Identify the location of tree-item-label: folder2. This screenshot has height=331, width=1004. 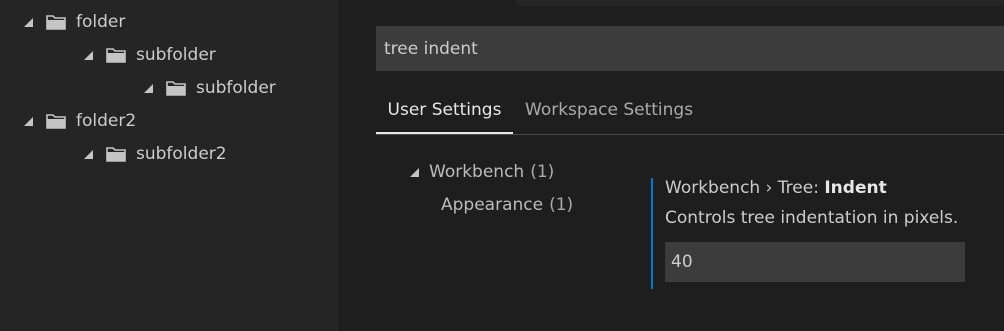
(106, 120).